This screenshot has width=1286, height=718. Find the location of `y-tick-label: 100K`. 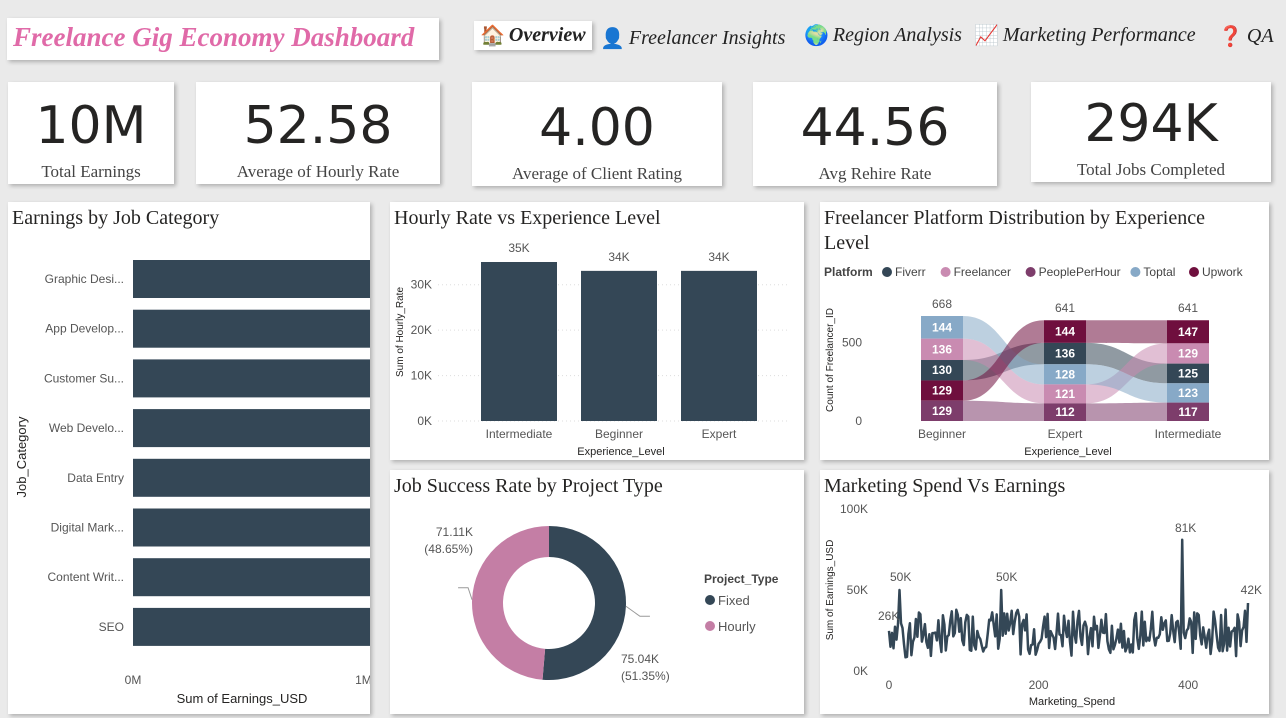

y-tick-label: 100K is located at coordinates (854, 509).